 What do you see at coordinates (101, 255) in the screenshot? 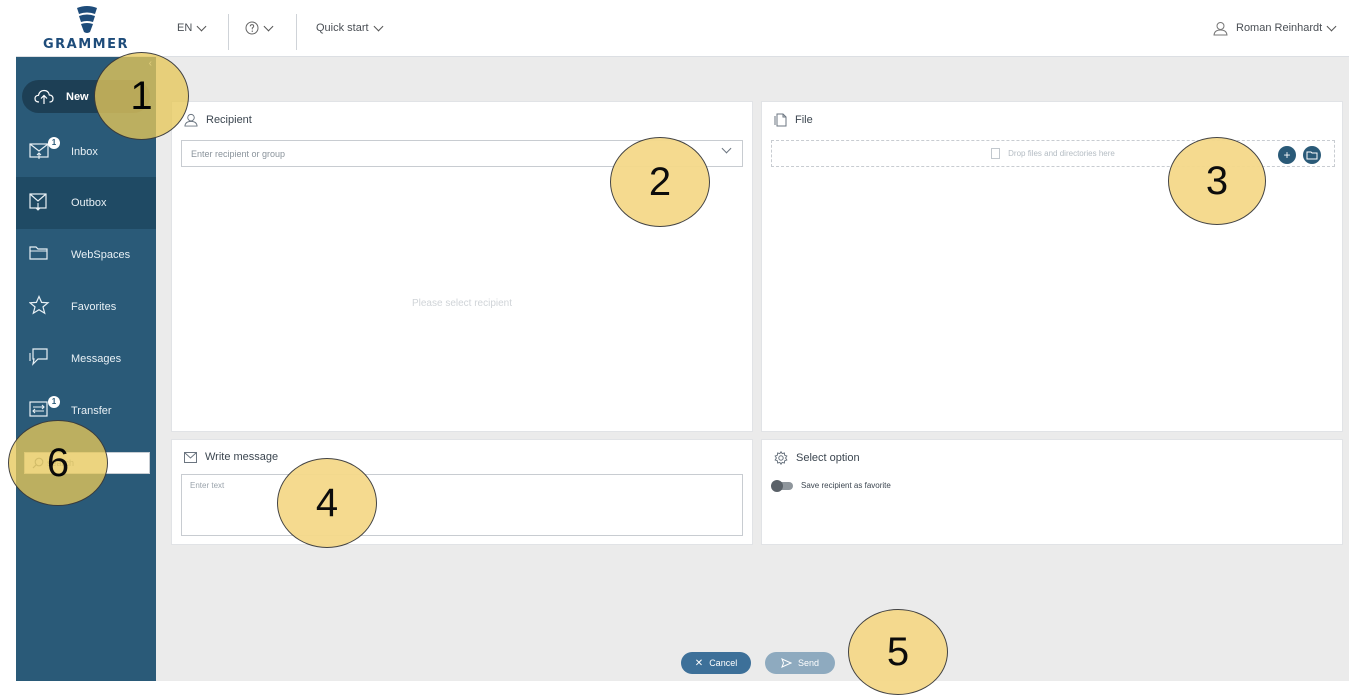
I see `sidebar-item-label: WebSpaces` at bounding box center [101, 255].